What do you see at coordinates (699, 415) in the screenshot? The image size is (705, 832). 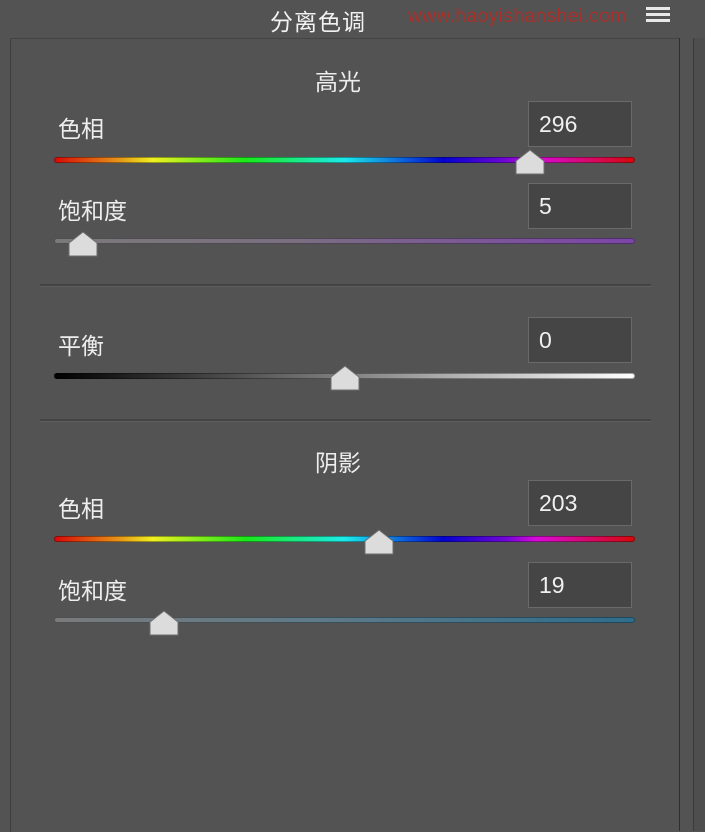 I see `panel-scroll-gutter` at bounding box center [699, 415].